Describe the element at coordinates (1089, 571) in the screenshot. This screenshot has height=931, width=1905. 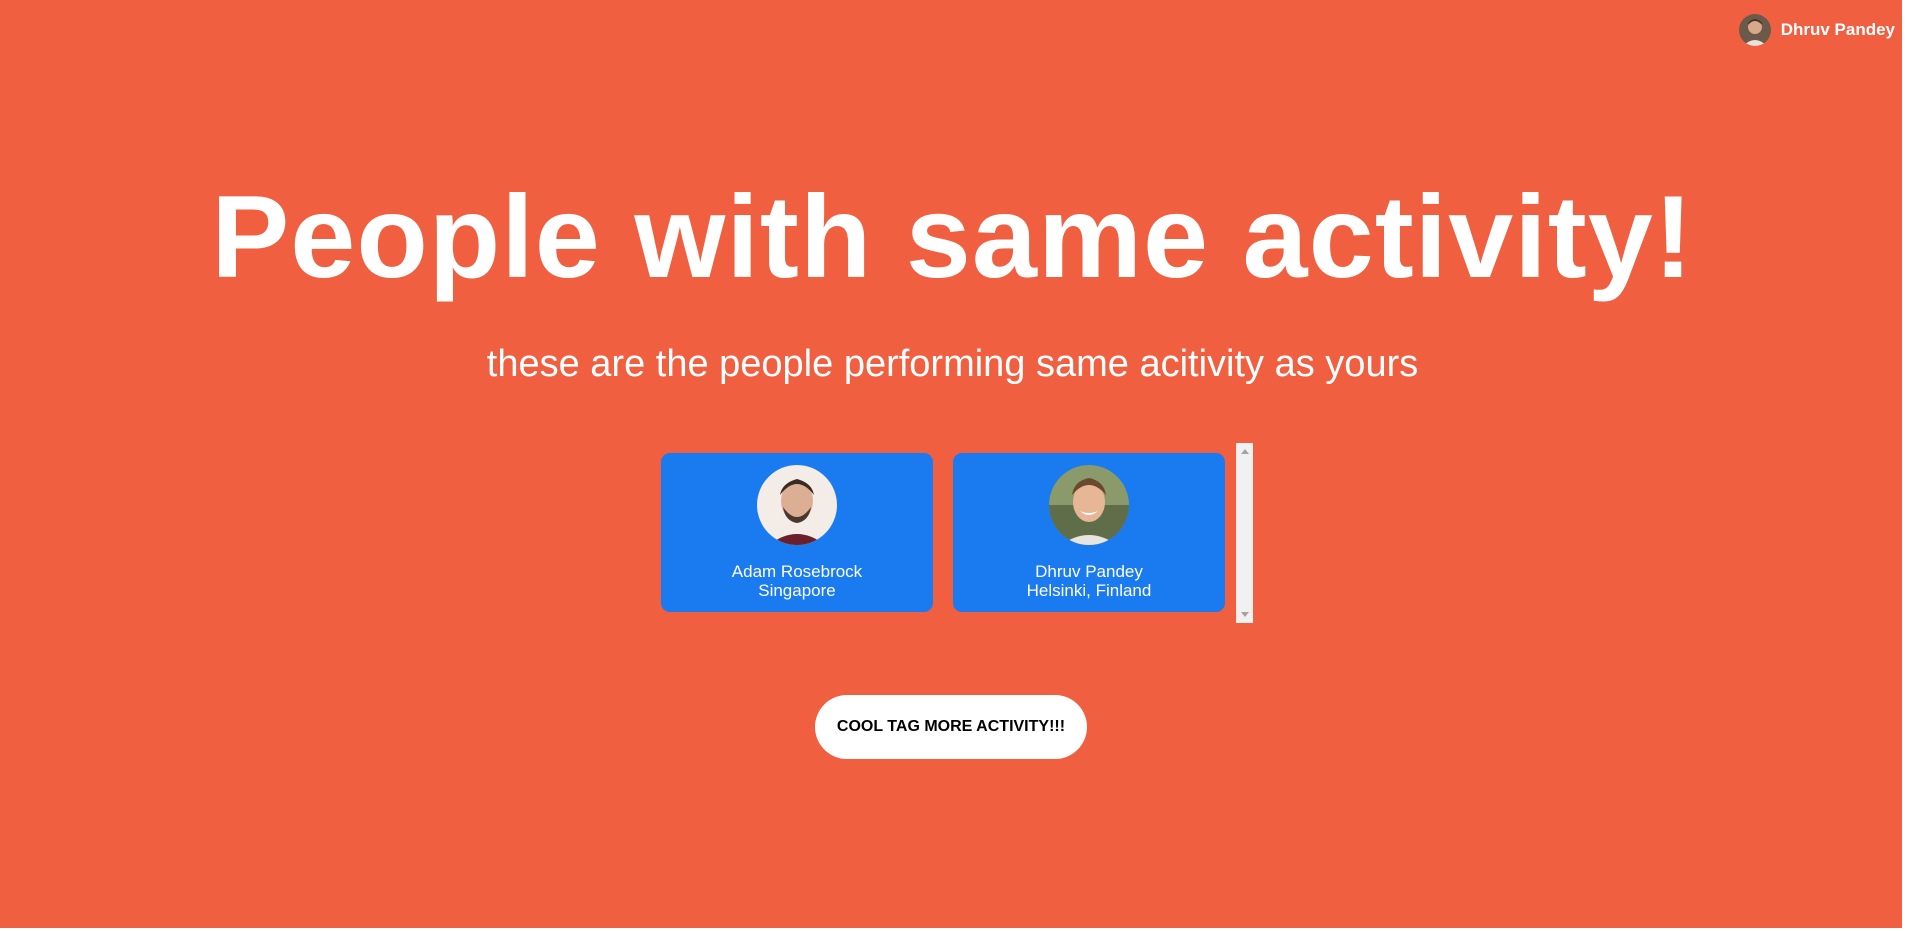
I see `person-name: Dhruv Pandey` at that location.